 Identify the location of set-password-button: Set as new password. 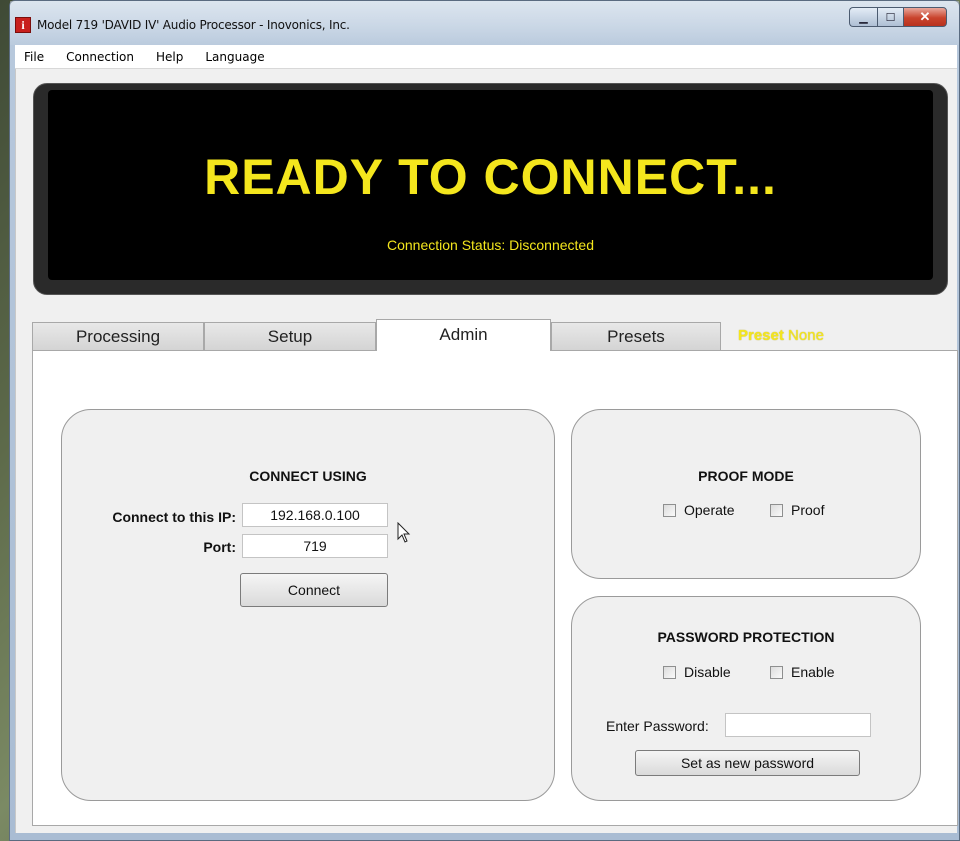
(747, 763).